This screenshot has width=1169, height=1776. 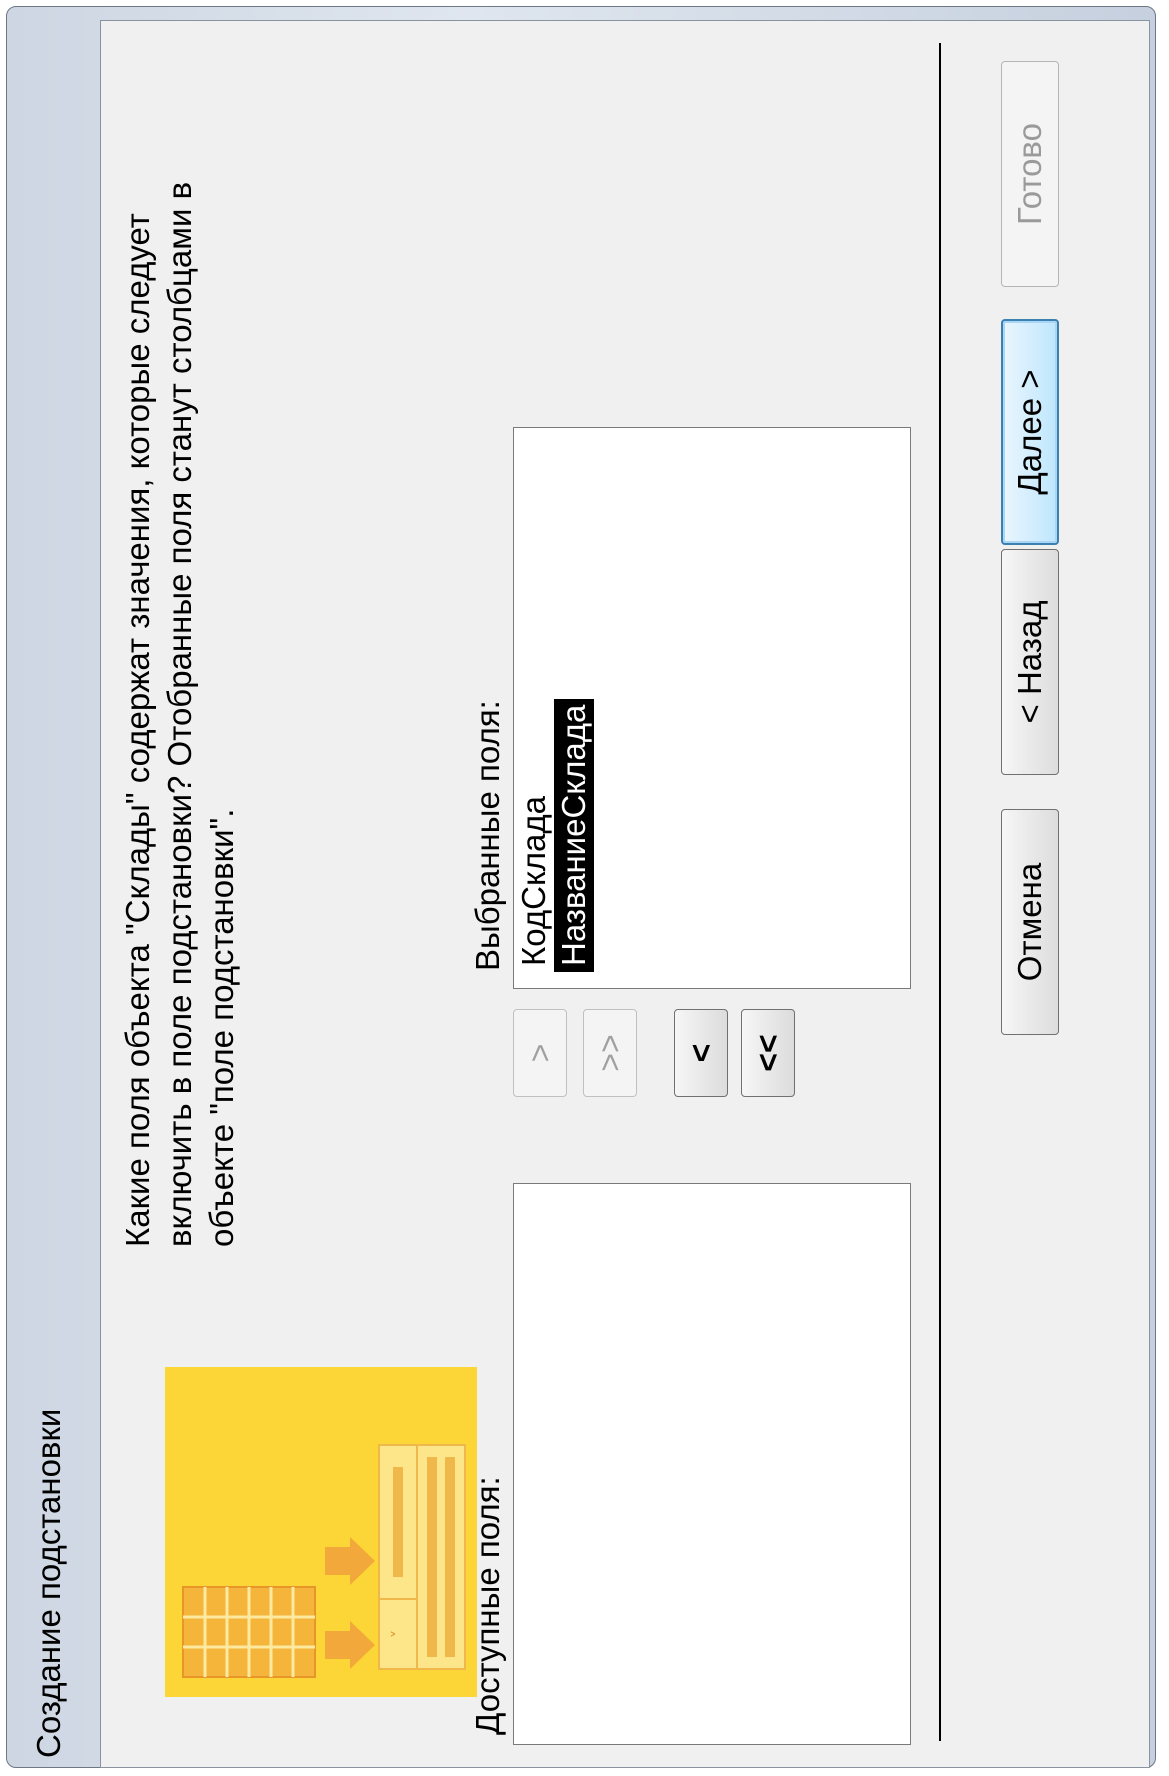 I want to click on list-item-selected: НазваниеСклада, so click(x=574, y=835).